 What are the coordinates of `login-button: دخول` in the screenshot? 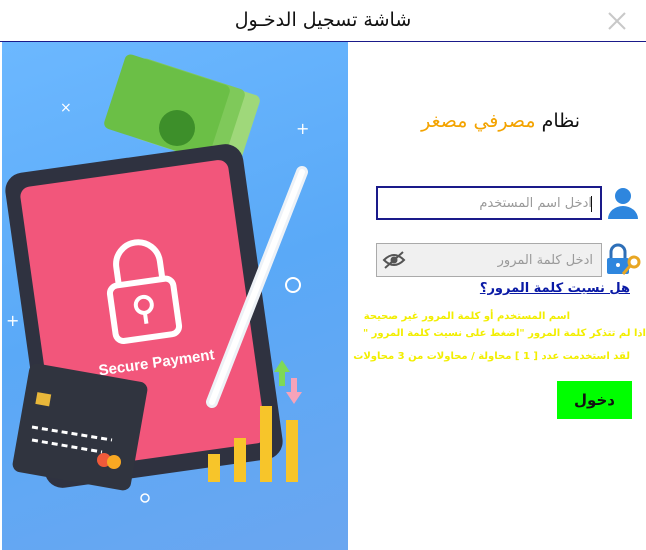 It's located at (594, 400).